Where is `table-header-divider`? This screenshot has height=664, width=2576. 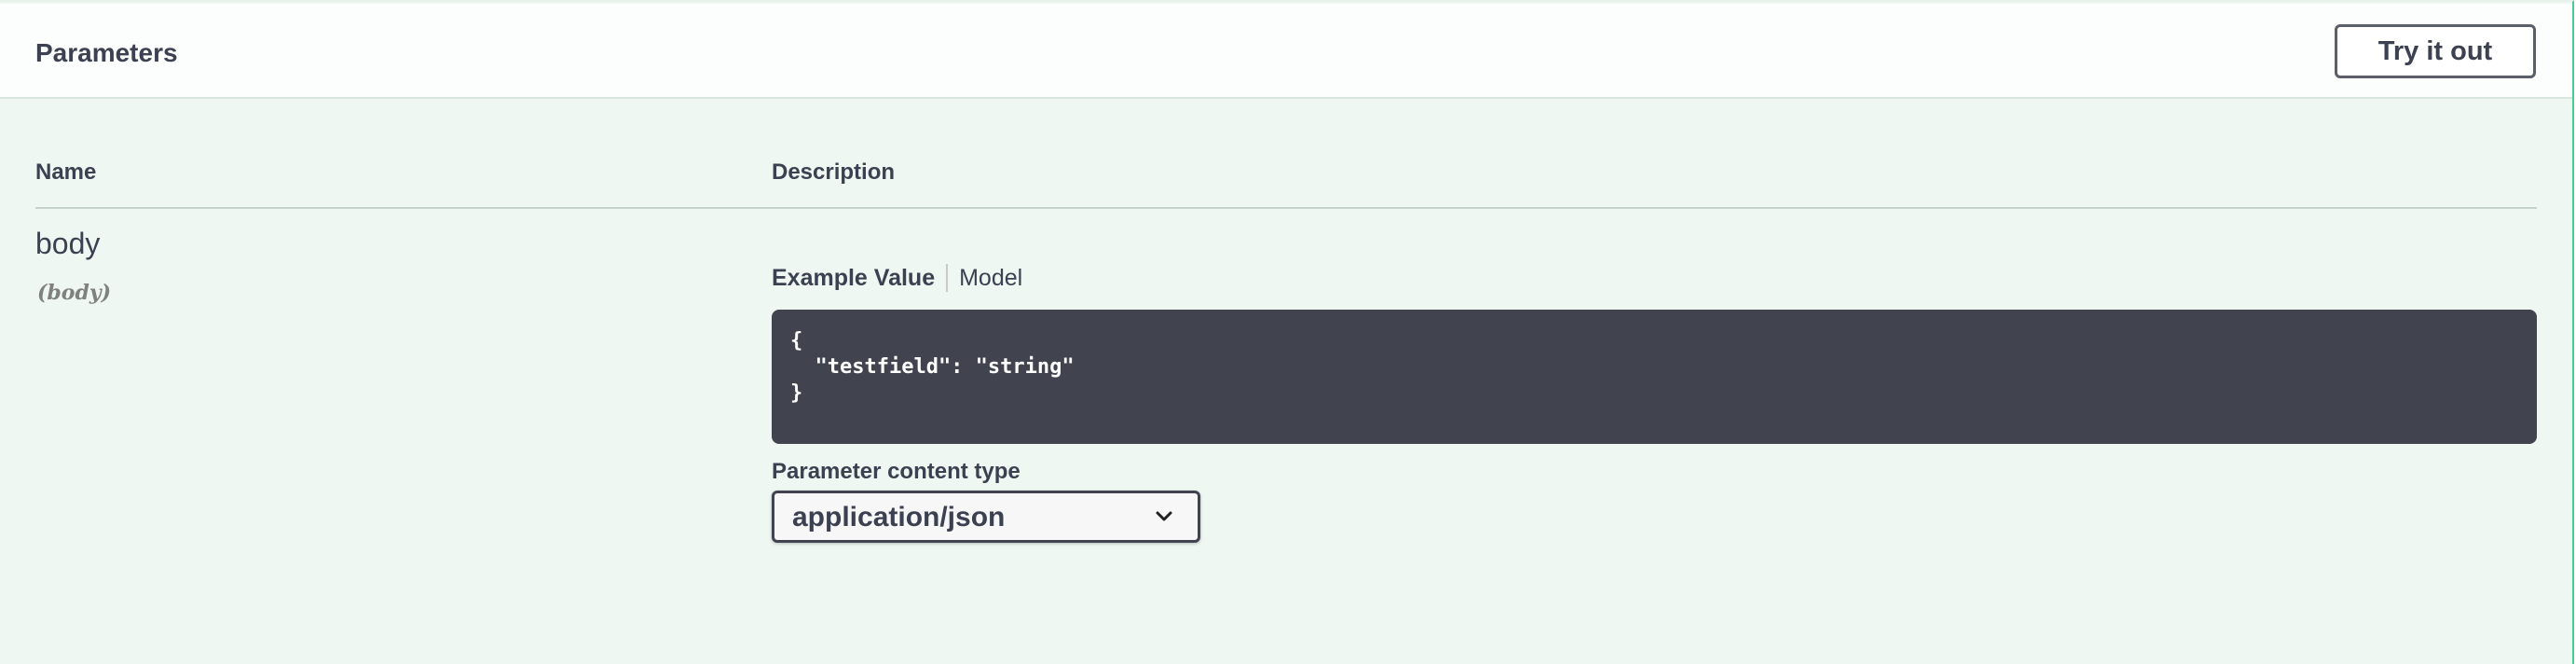 table-header-divider is located at coordinates (1286, 208).